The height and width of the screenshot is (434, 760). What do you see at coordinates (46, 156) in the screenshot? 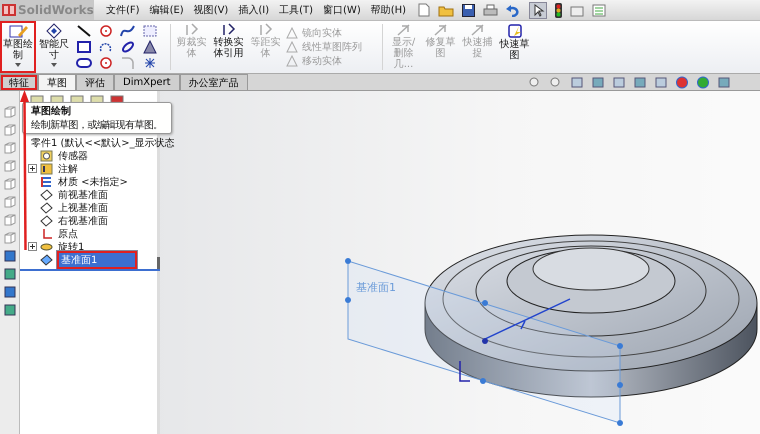
I see `sensor-icon` at bounding box center [46, 156].